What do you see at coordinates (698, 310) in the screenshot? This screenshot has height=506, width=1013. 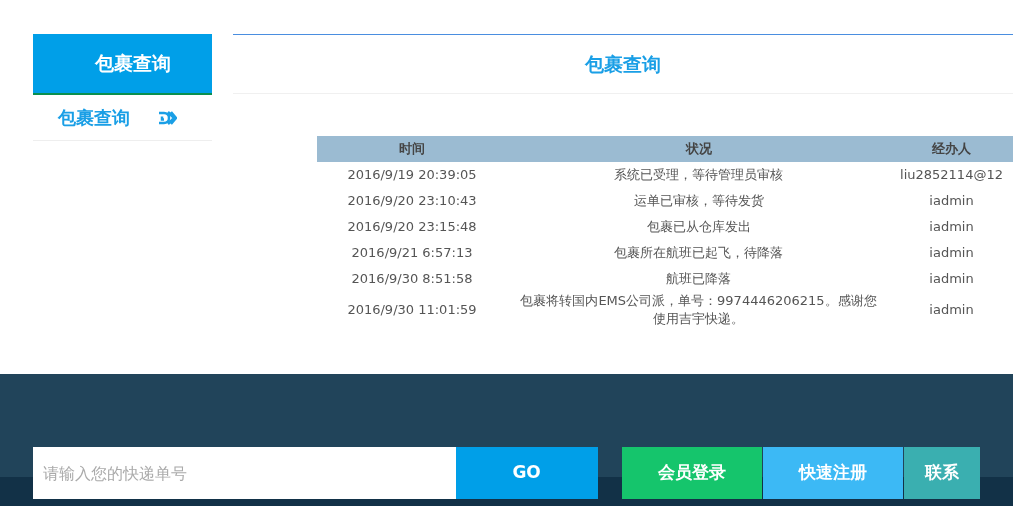 I see `table-cell-text: 包裹将转国内EMS公司派，单号：9974446206215。感谢您使用吉宇快递。` at bounding box center [698, 310].